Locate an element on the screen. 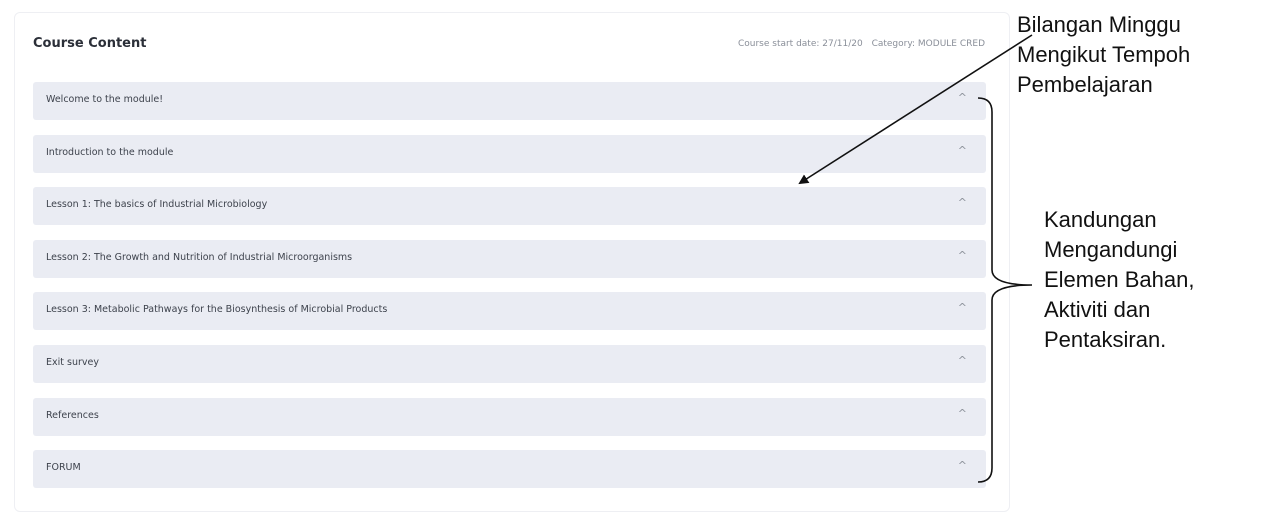 The height and width of the screenshot is (514, 1277). annotation-arrow is located at coordinates (915, 109).